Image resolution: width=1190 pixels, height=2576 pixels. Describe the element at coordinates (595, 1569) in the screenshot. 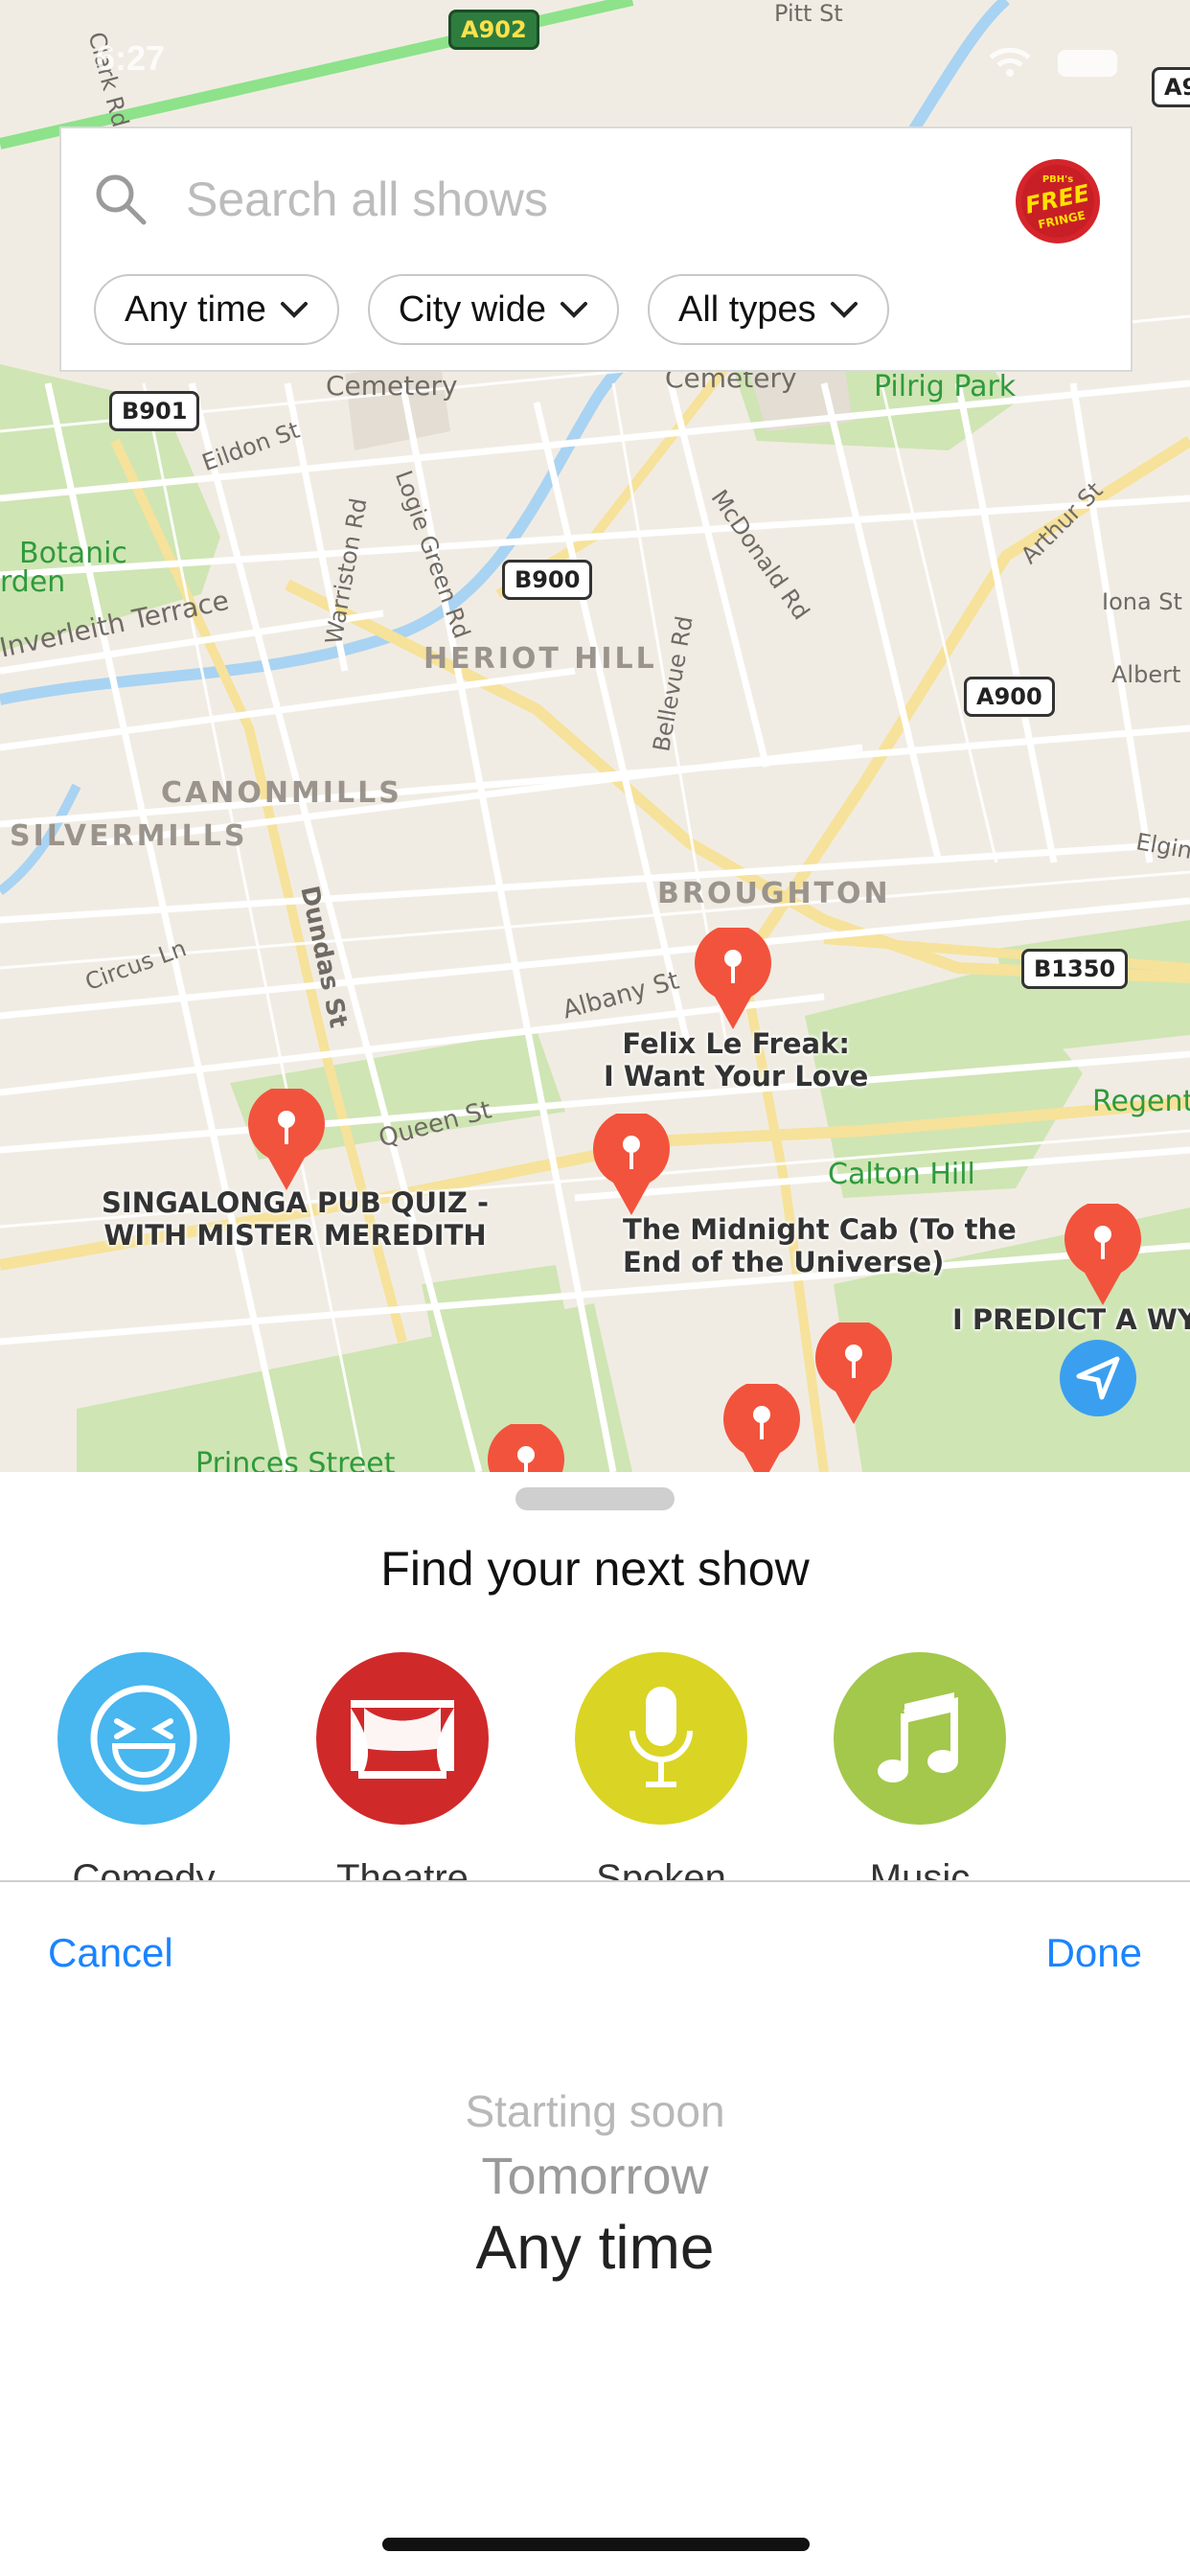

I see `sheet-title: Find your next show` at that location.